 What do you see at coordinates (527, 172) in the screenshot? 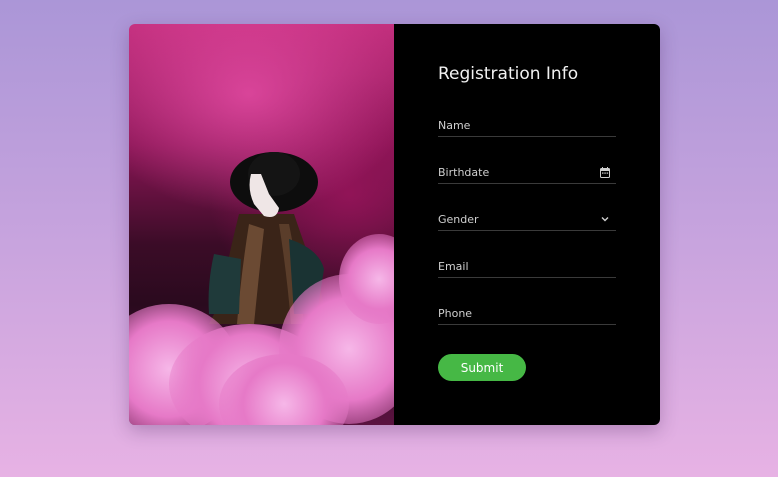
I see `birthdate-field: Birthdate` at bounding box center [527, 172].